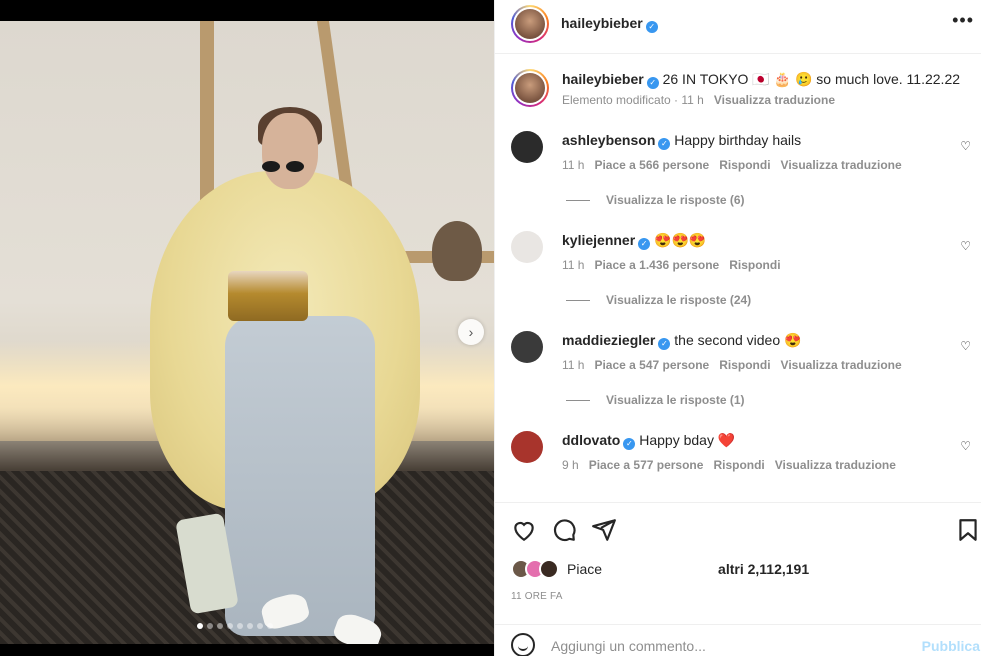 The height and width of the screenshot is (656, 981). I want to click on like-heart-icon, so click(524, 530).